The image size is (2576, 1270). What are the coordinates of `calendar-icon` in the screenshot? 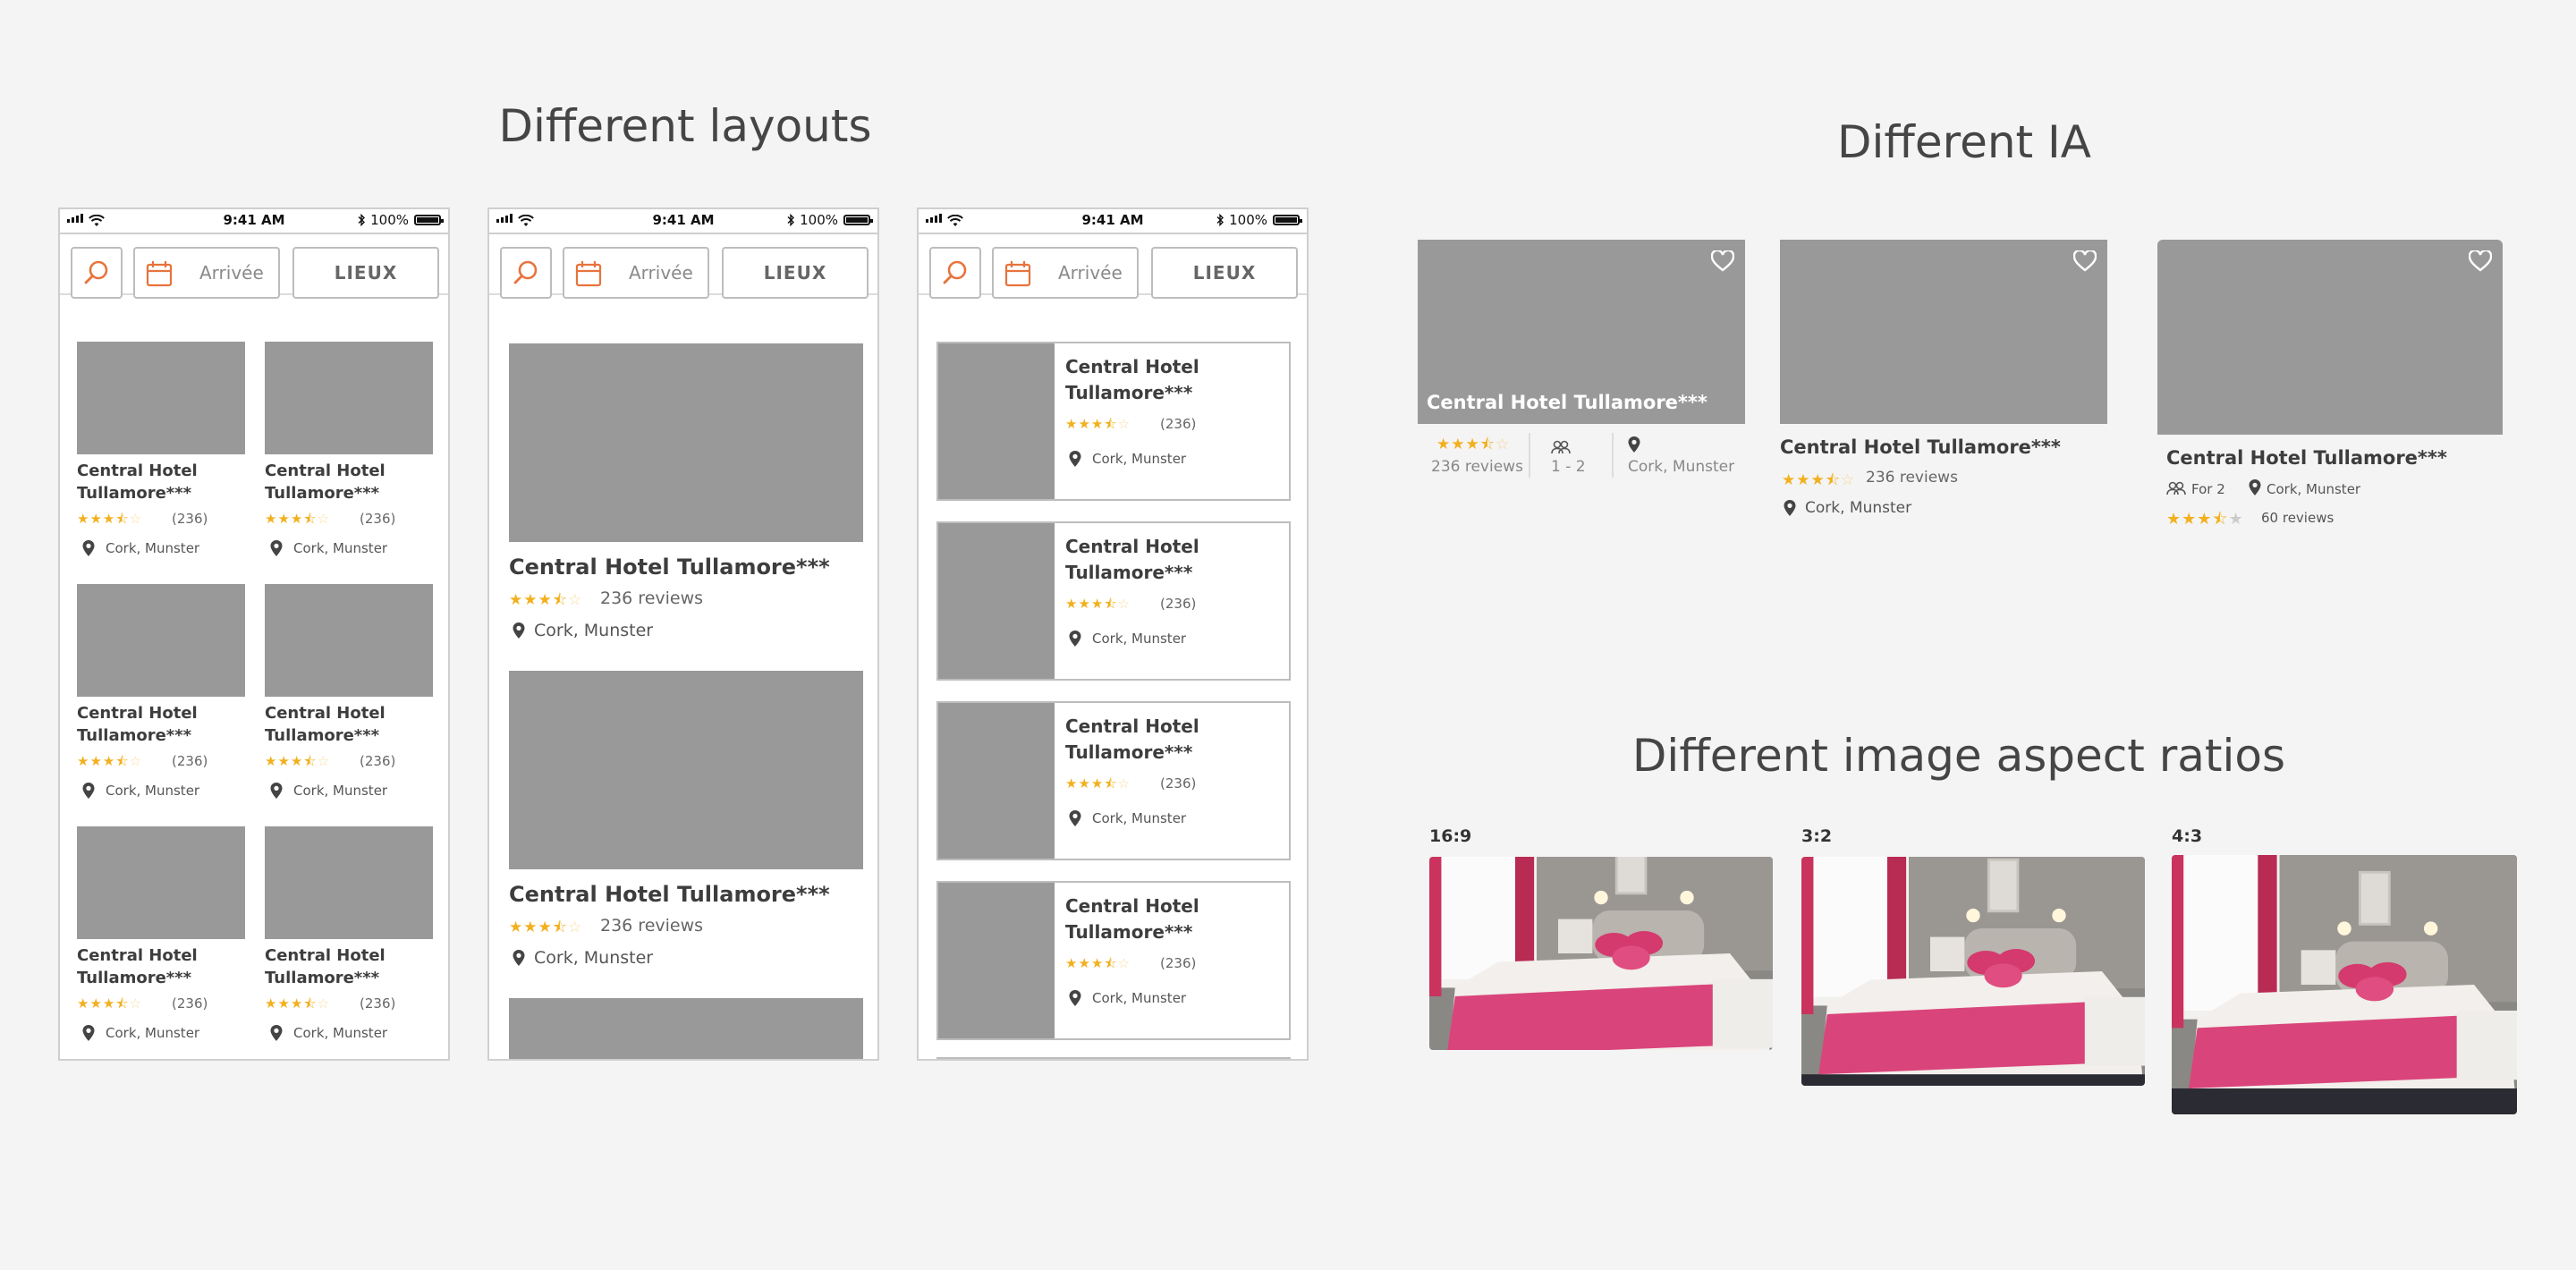 It's located at (159, 273).